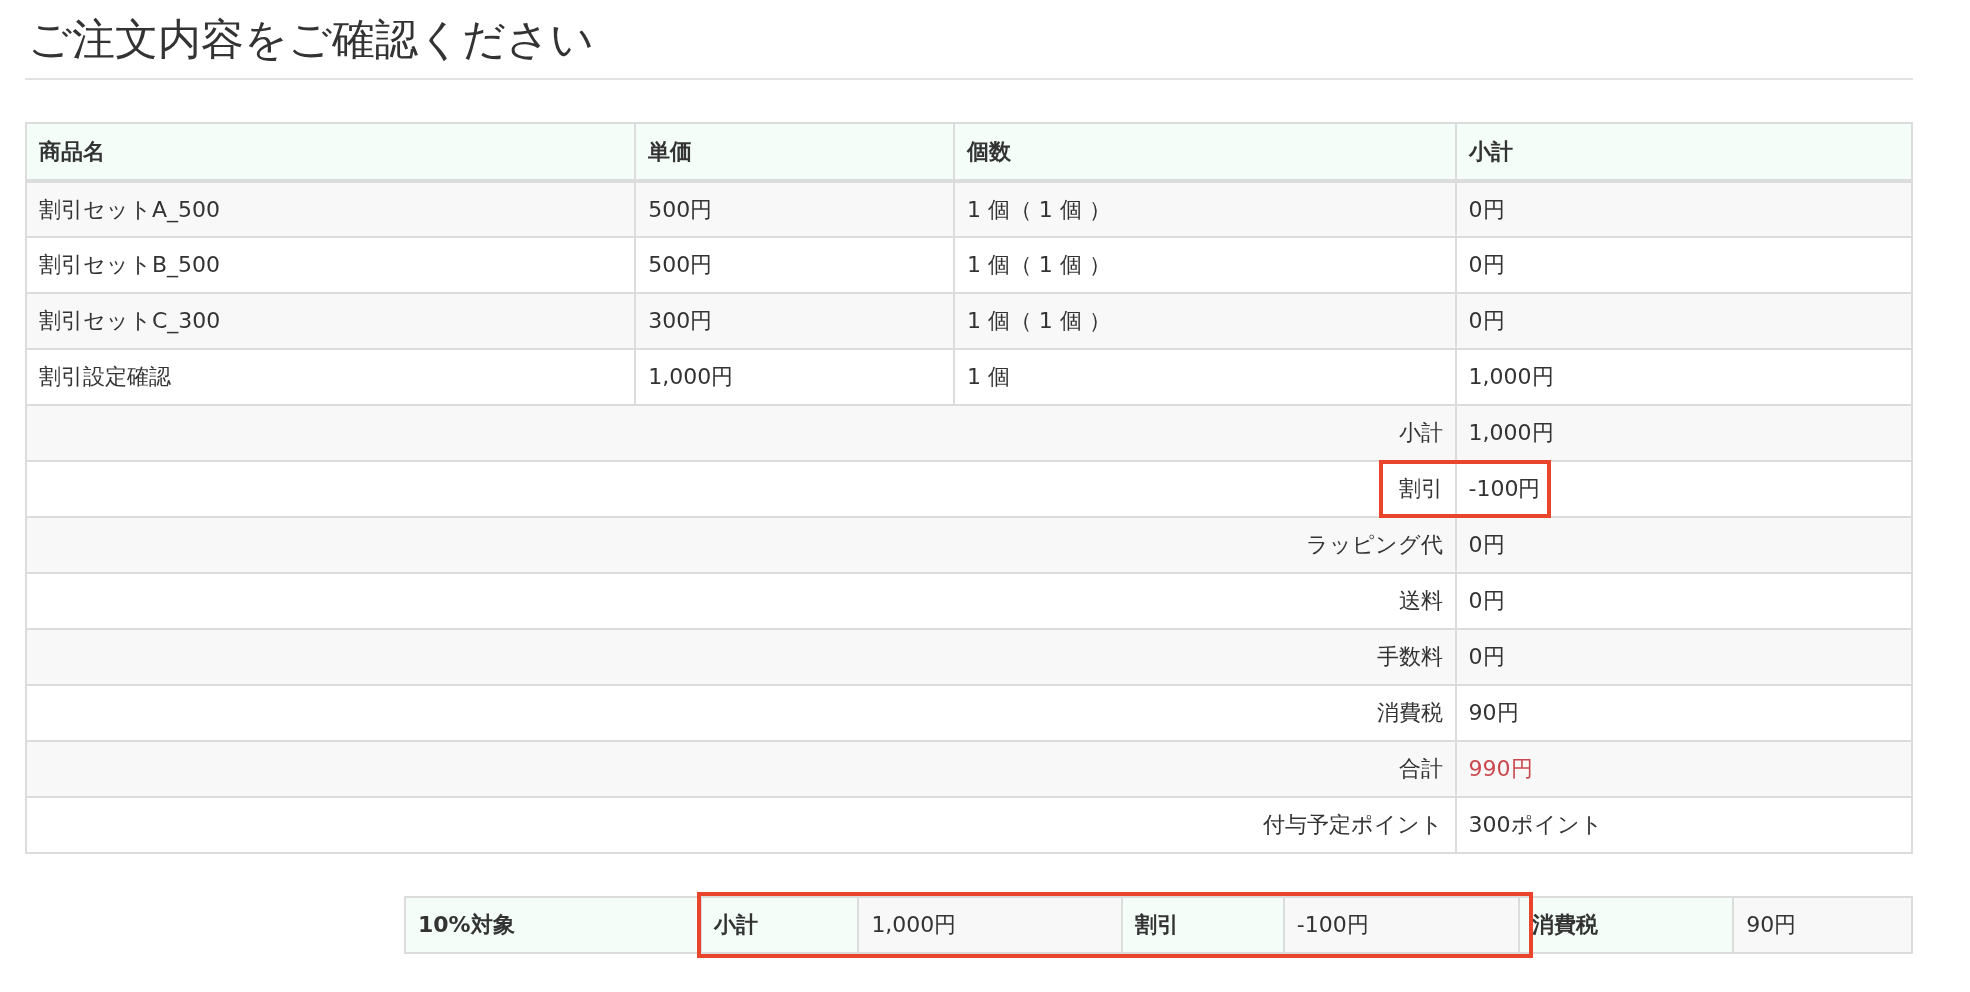 This screenshot has width=1970, height=992. I want to click on table-cell: 1 個, so click(1204, 376).